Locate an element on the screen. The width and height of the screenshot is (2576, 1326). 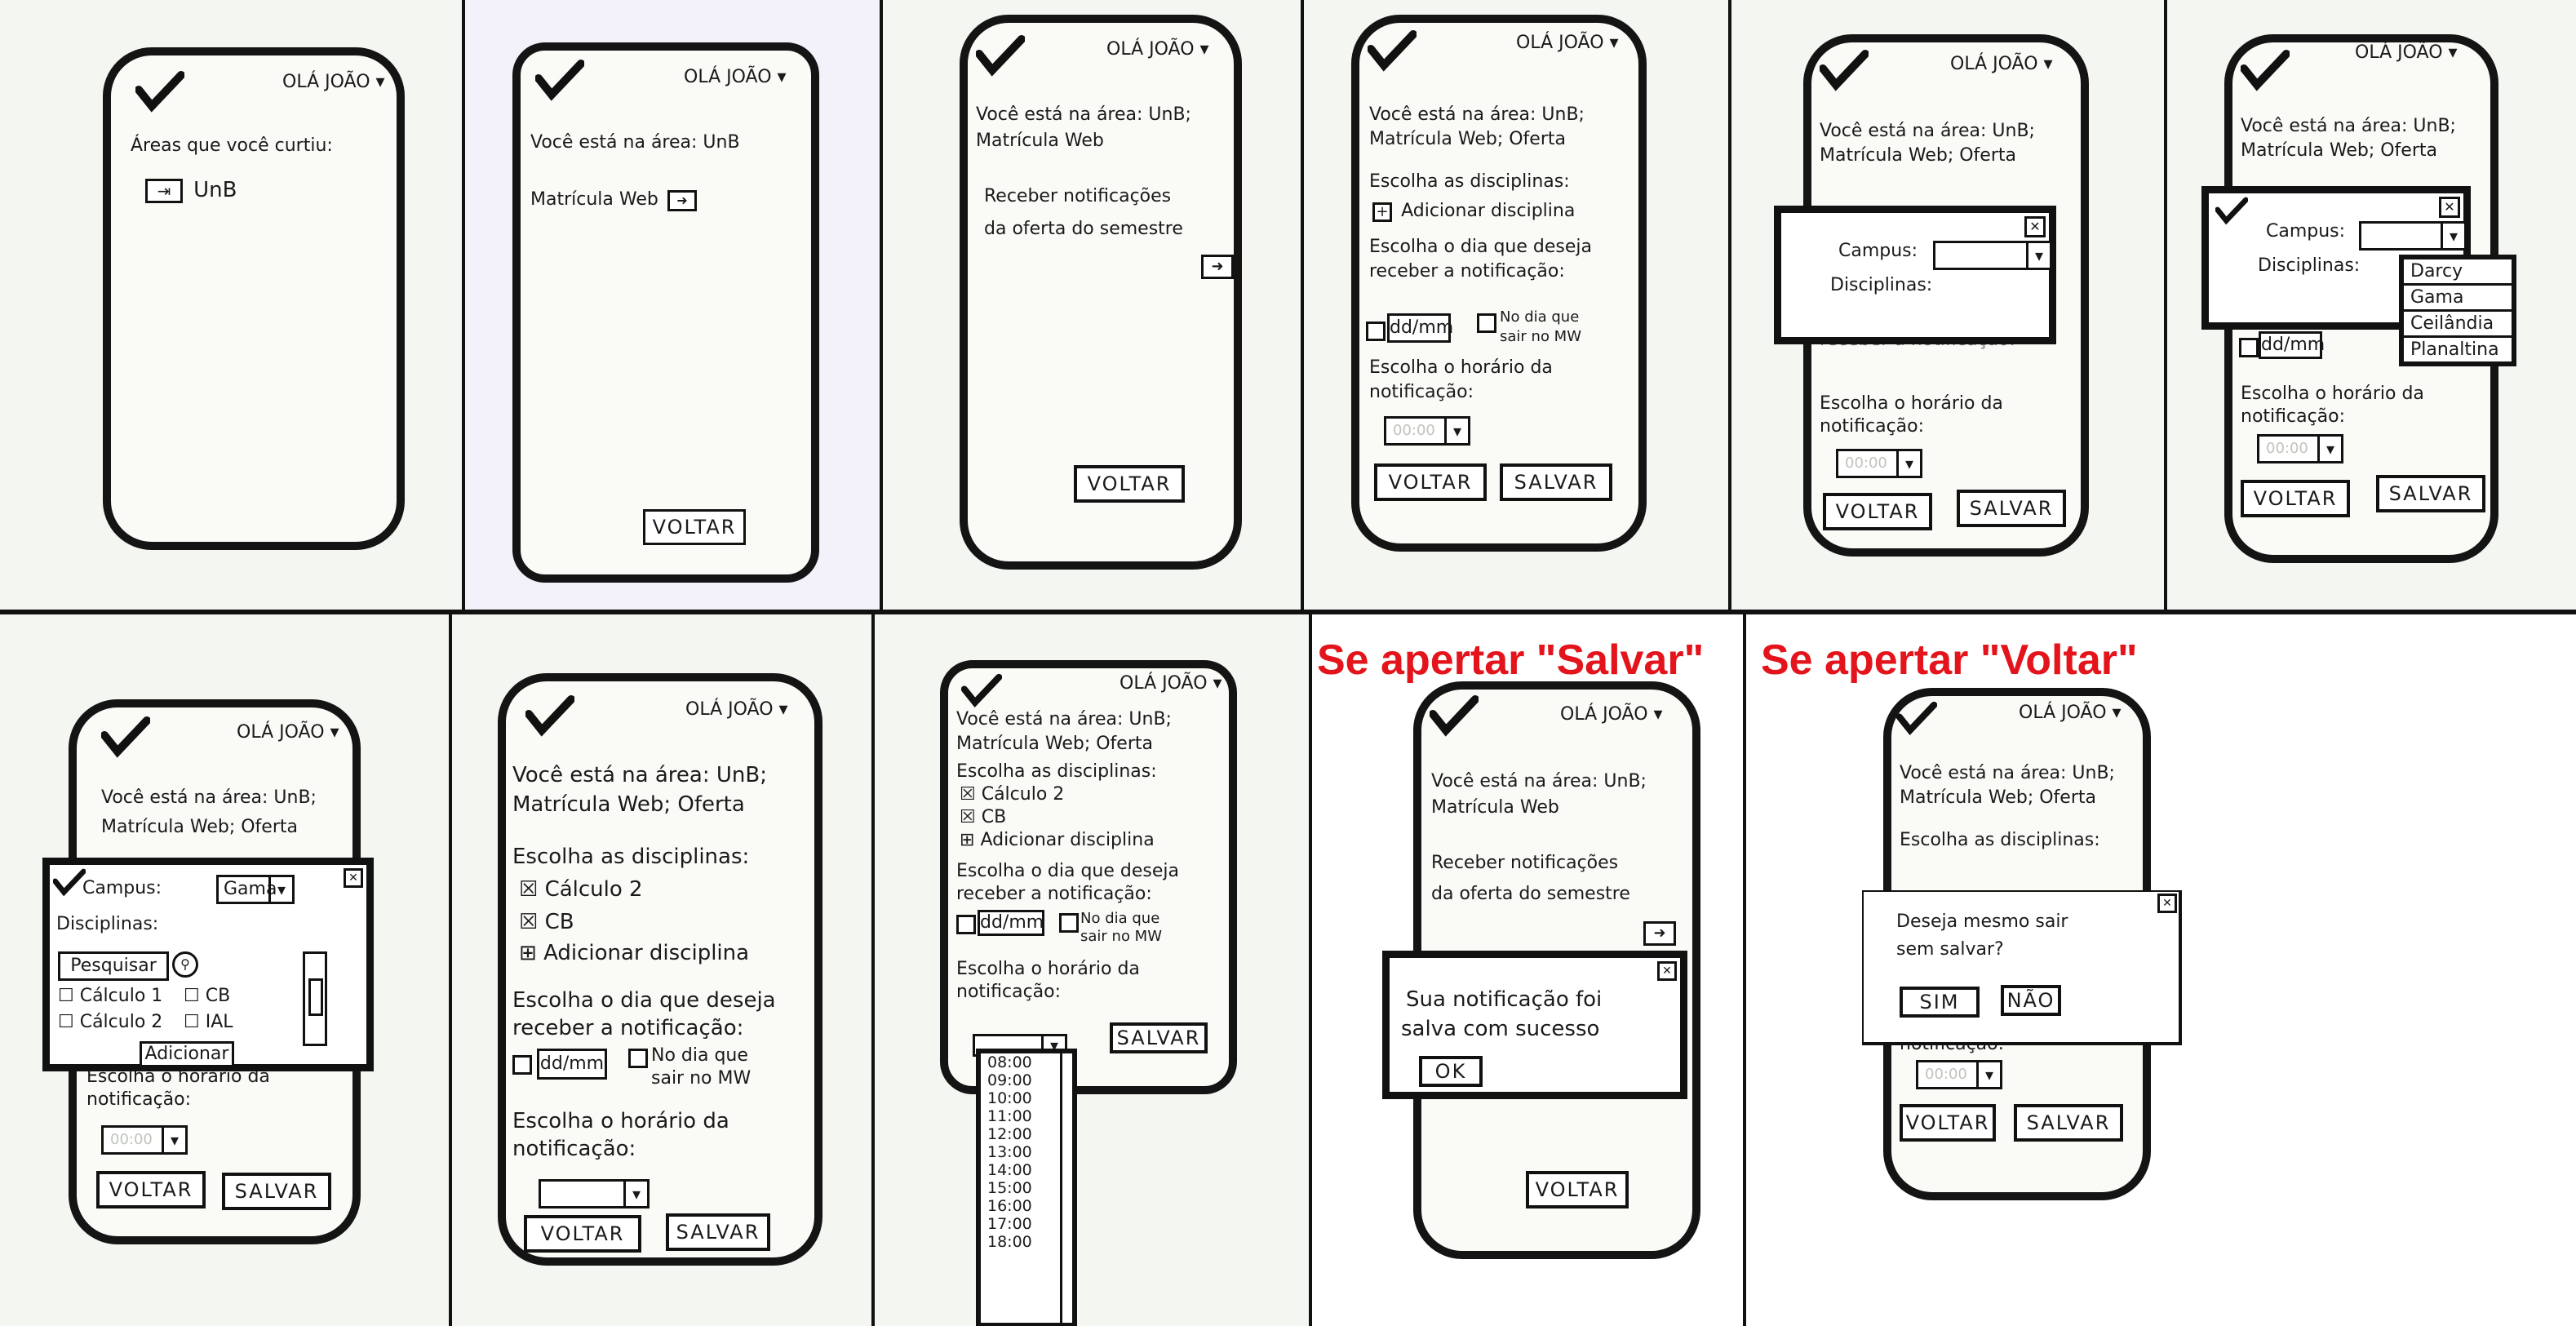
hour-option: 14:00 is located at coordinates (1026, 1170).